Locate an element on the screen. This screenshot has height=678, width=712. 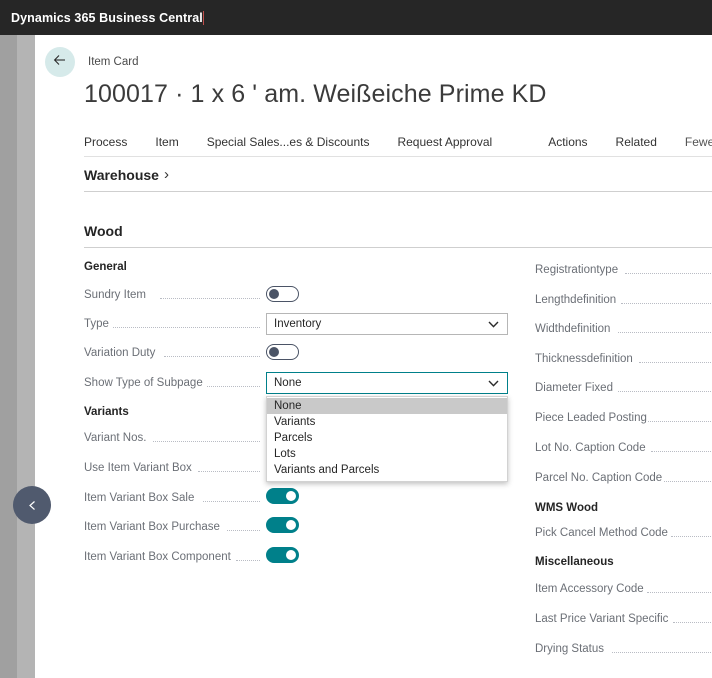
title-caret is located at coordinates (203, 17).